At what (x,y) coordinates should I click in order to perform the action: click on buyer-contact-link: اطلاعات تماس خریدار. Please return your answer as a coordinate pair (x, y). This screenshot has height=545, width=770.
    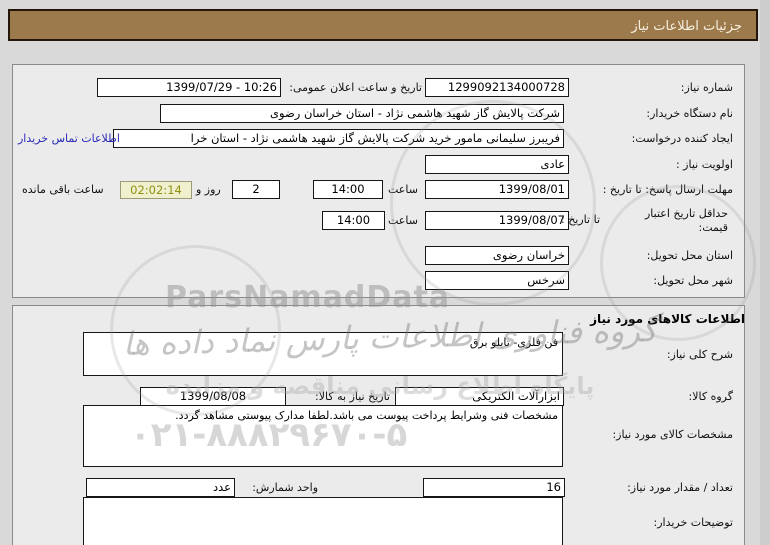
    Looking at the image, I should click on (69, 138).